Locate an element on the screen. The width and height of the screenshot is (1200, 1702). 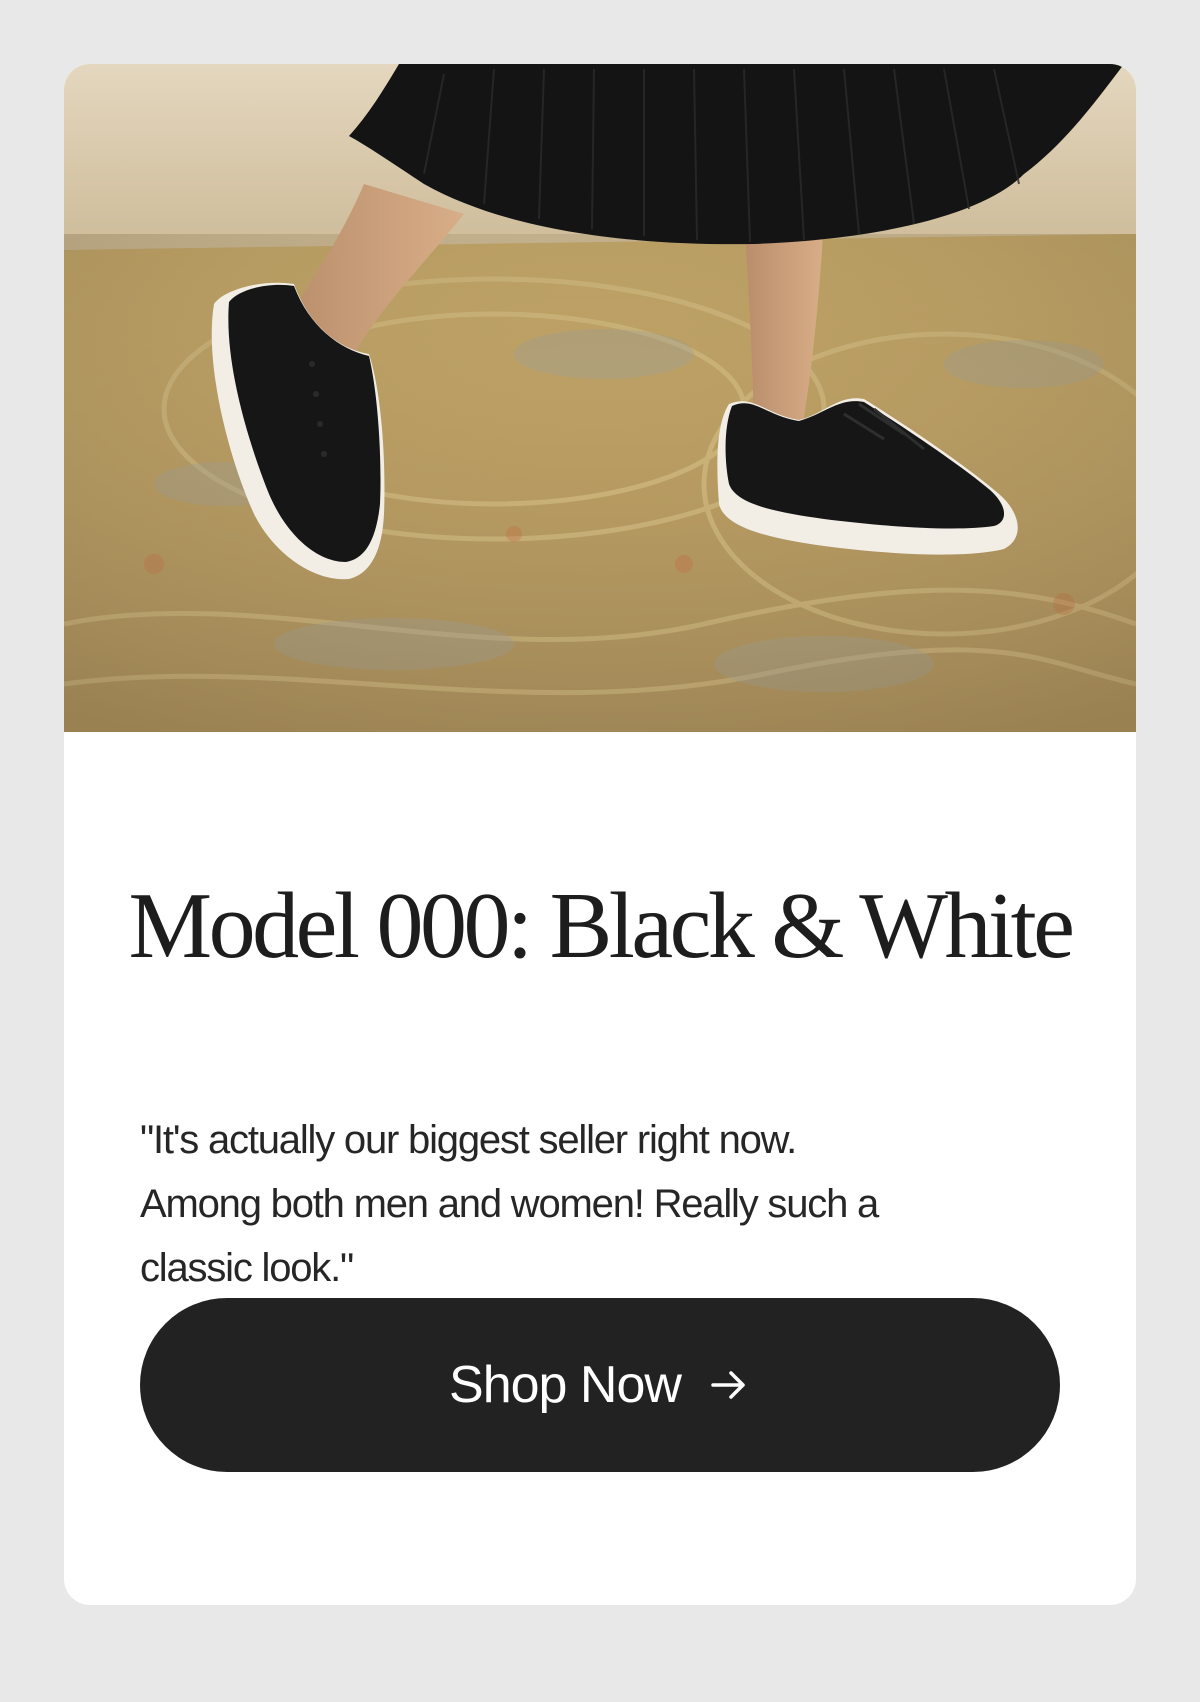
shop-now-label: Shop Now is located at coordinates (565, 1385).